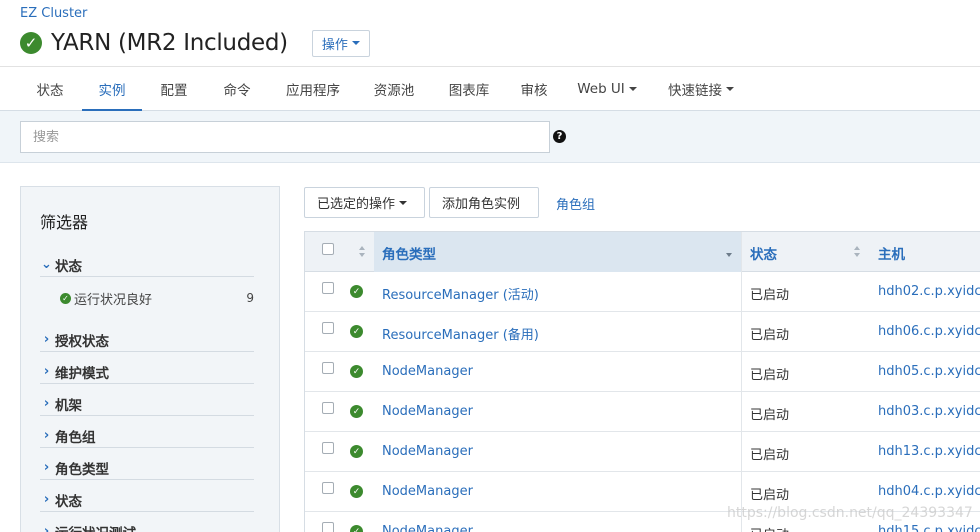 This screenshot has height=532, width=980. What do you see at coordinates (147, 500) in the screenshot?
I see `filter-group-state: › 状态` at bounding box center [147, 500].